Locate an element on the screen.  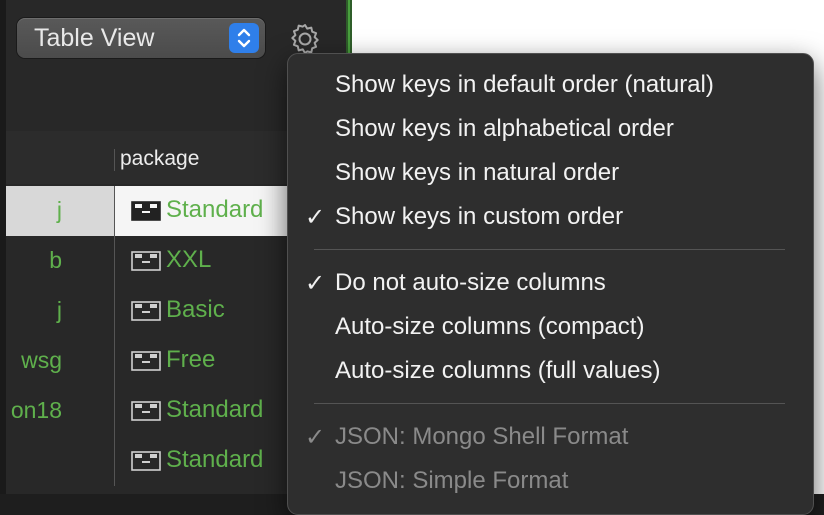
menu-item: ✓ Do not auto-size columns is located at coordinates (550, 285).